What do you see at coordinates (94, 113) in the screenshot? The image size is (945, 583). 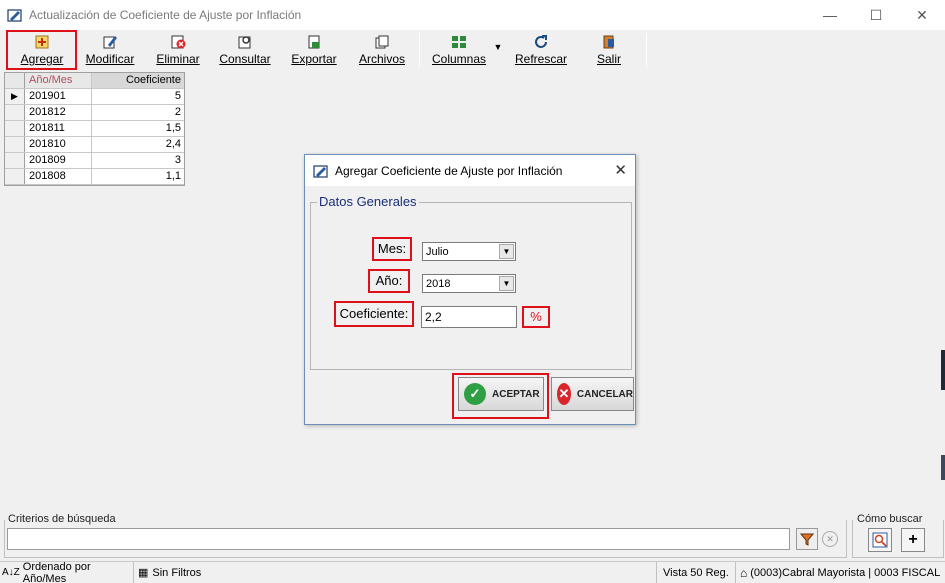 I see `table-row: 201812 2` at bounding box center [94, 113].